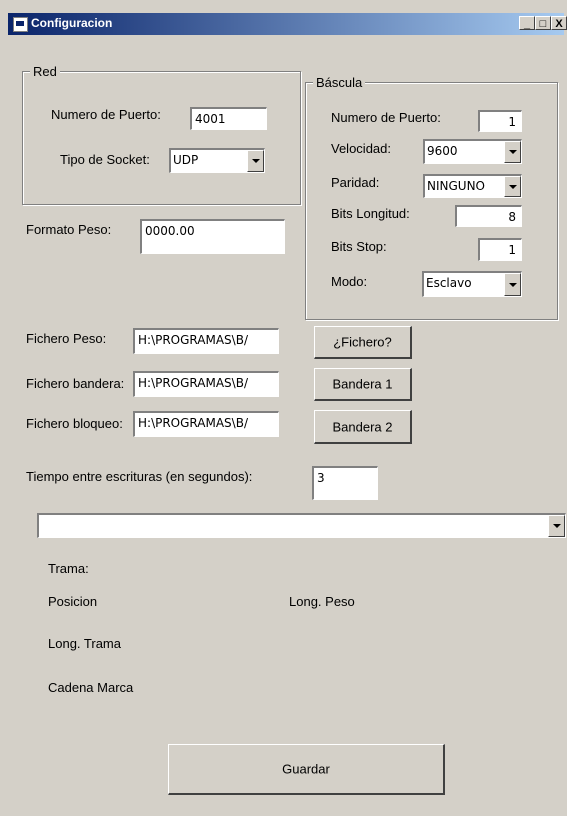 This screenshot has width=567, height=816. I want to click on bascula-puerto-label: Numero de Puerto:, so click(386, 117).